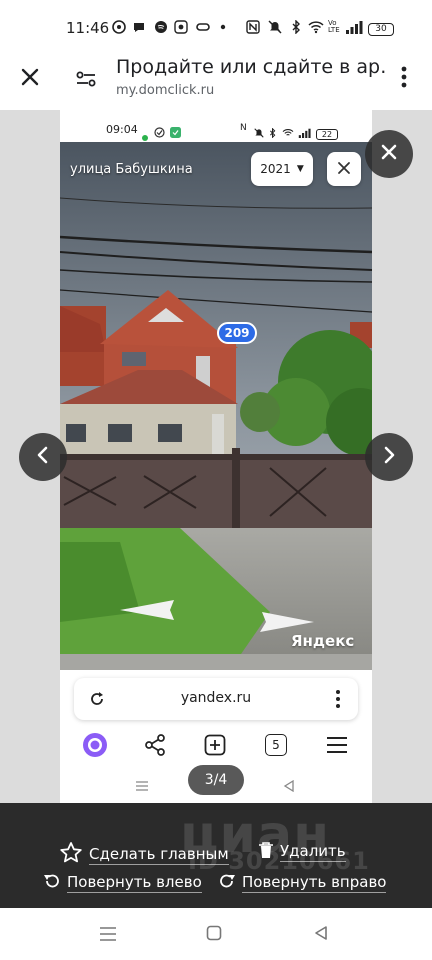 Image resolution: width=432 pixels, height=960 pixels. What do you see at coordinates (134, 883) in the screenshot?
I see `rotate-left-label: Повернуть влево` at bounding box center [134, 883].